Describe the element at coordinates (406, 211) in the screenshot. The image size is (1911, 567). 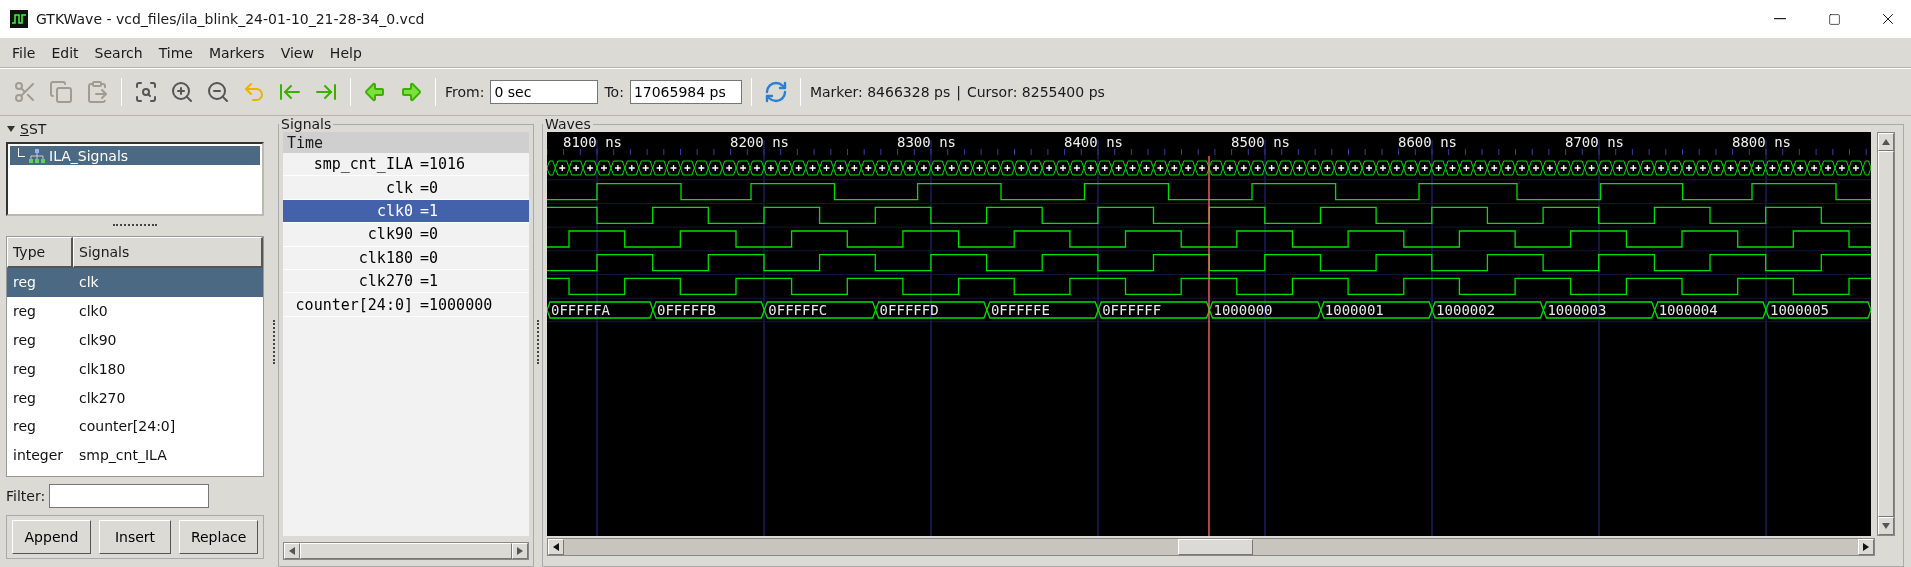
I see `signal-row: clk0 =1` at that location.